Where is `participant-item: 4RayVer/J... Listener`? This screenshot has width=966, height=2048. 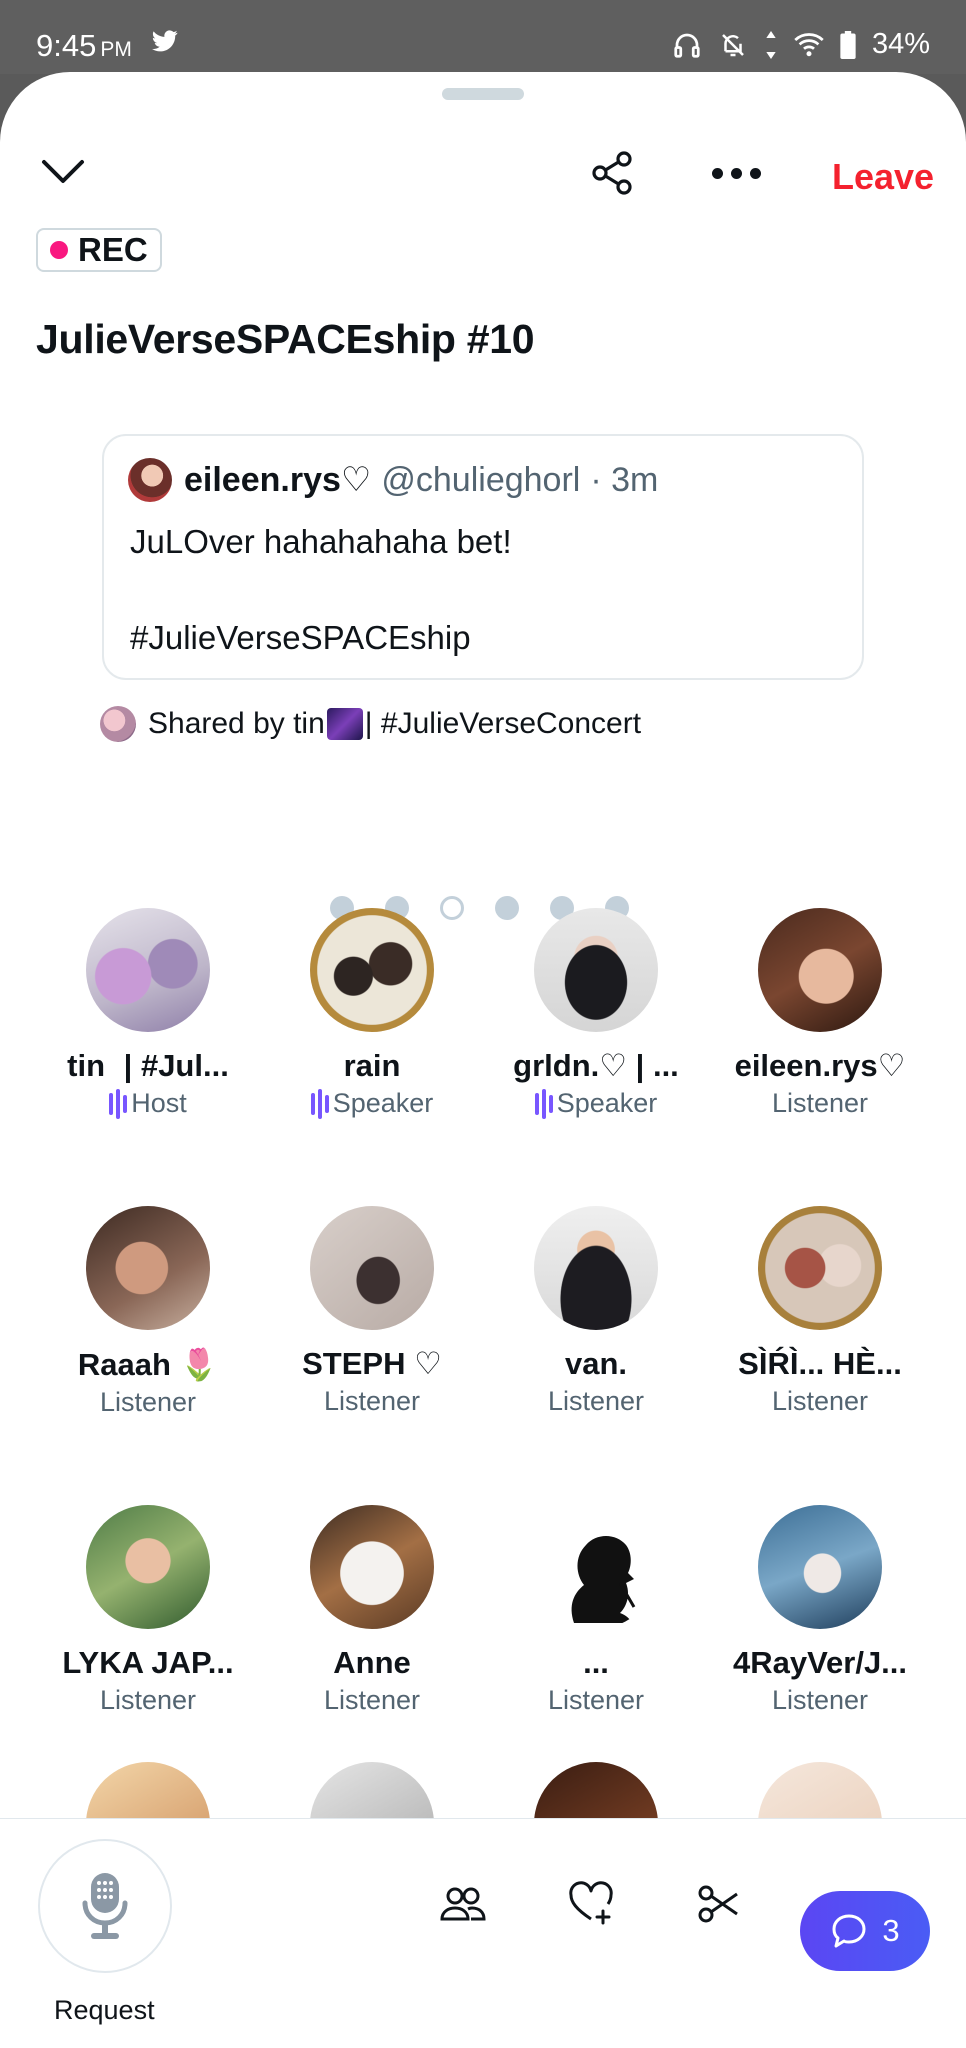 participant-item: 4RayVer/J... Listener is located at coordinates (820, 1610).